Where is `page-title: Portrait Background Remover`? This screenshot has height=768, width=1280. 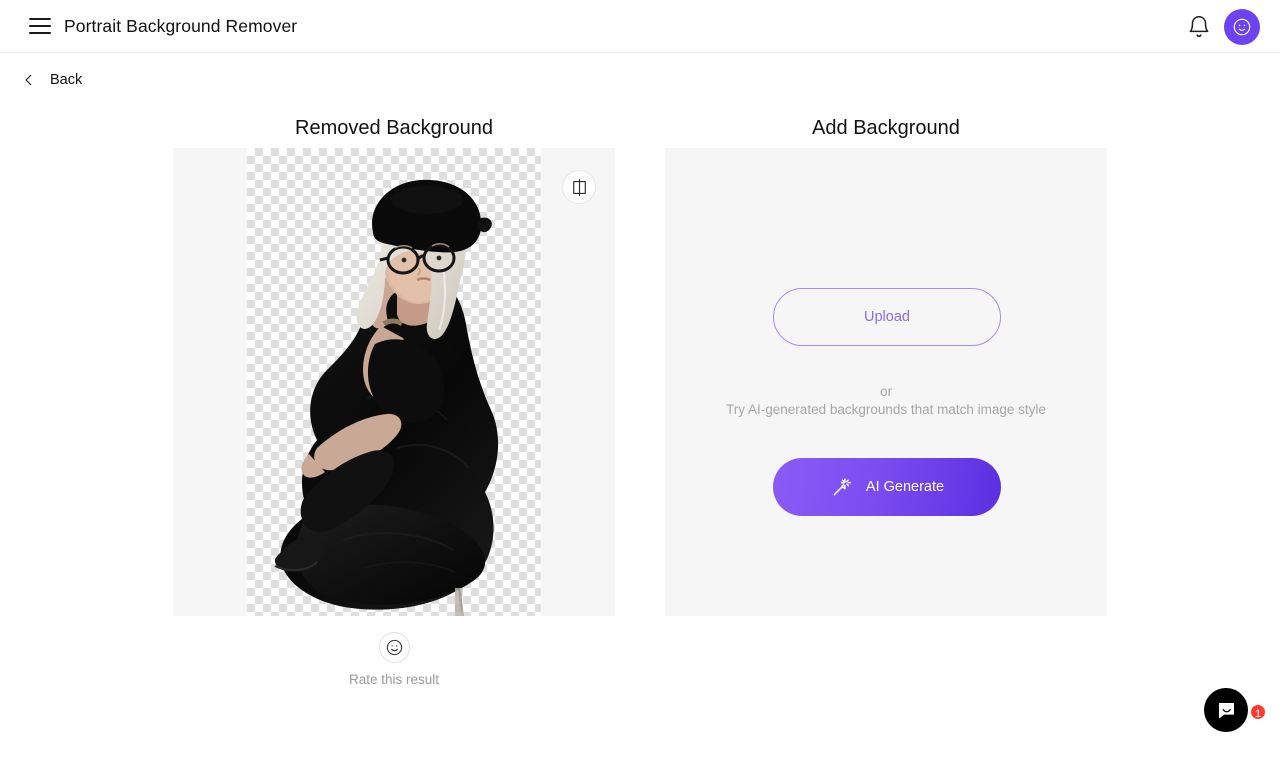 page-title: Portrait Background Remover is located at coordinates (181, 26).